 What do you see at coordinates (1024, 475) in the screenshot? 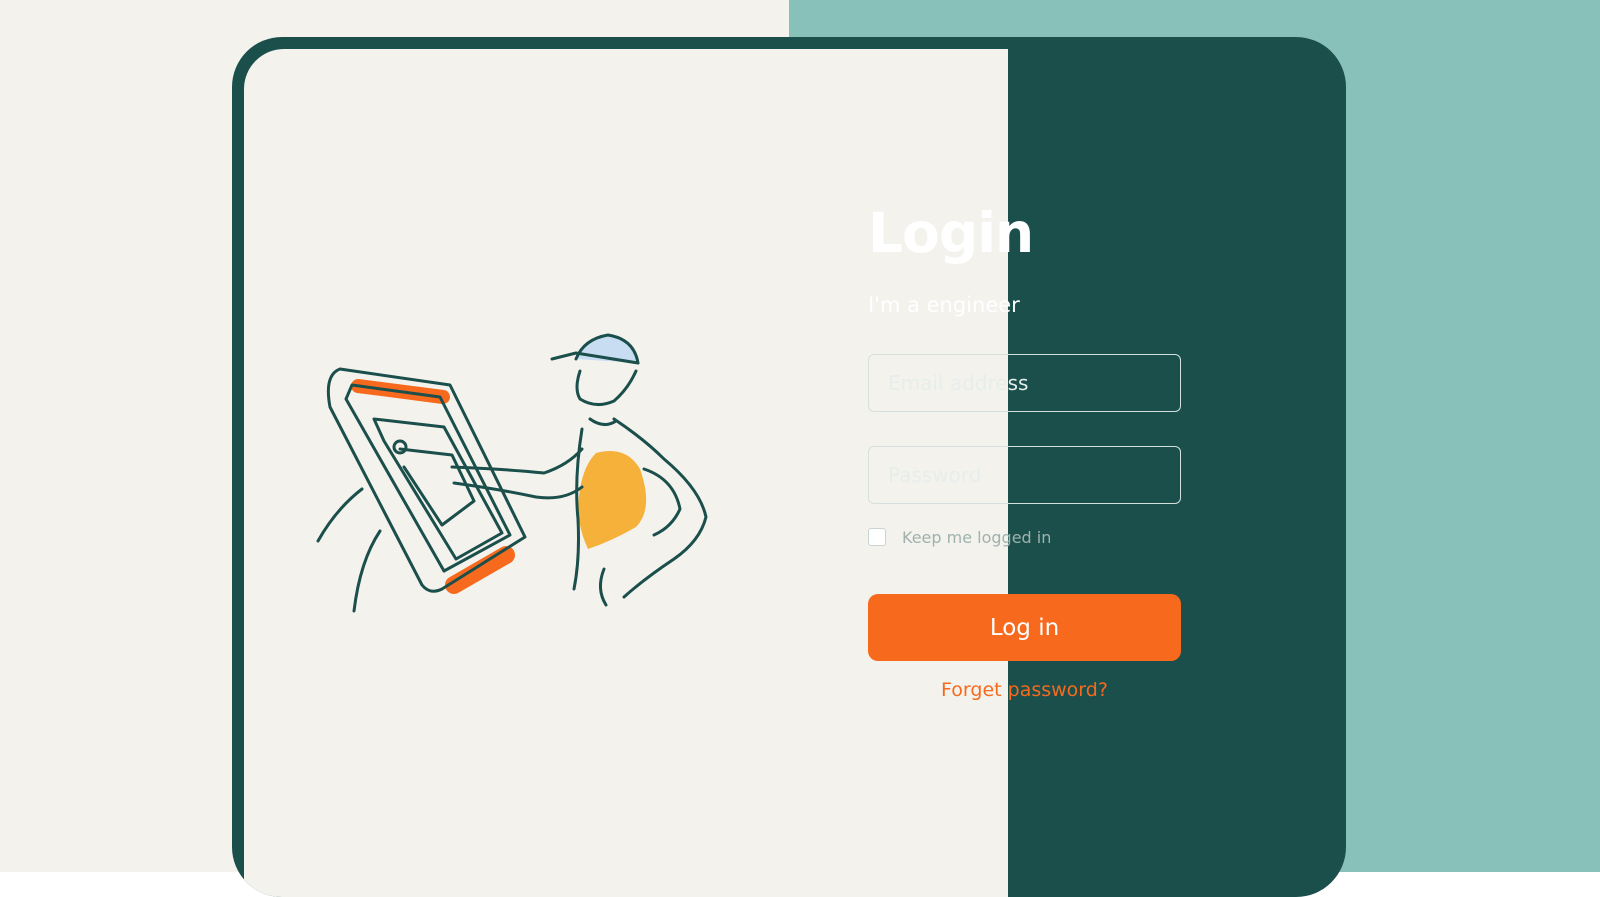
I see `password-input` at bounding box center [1024, 475].